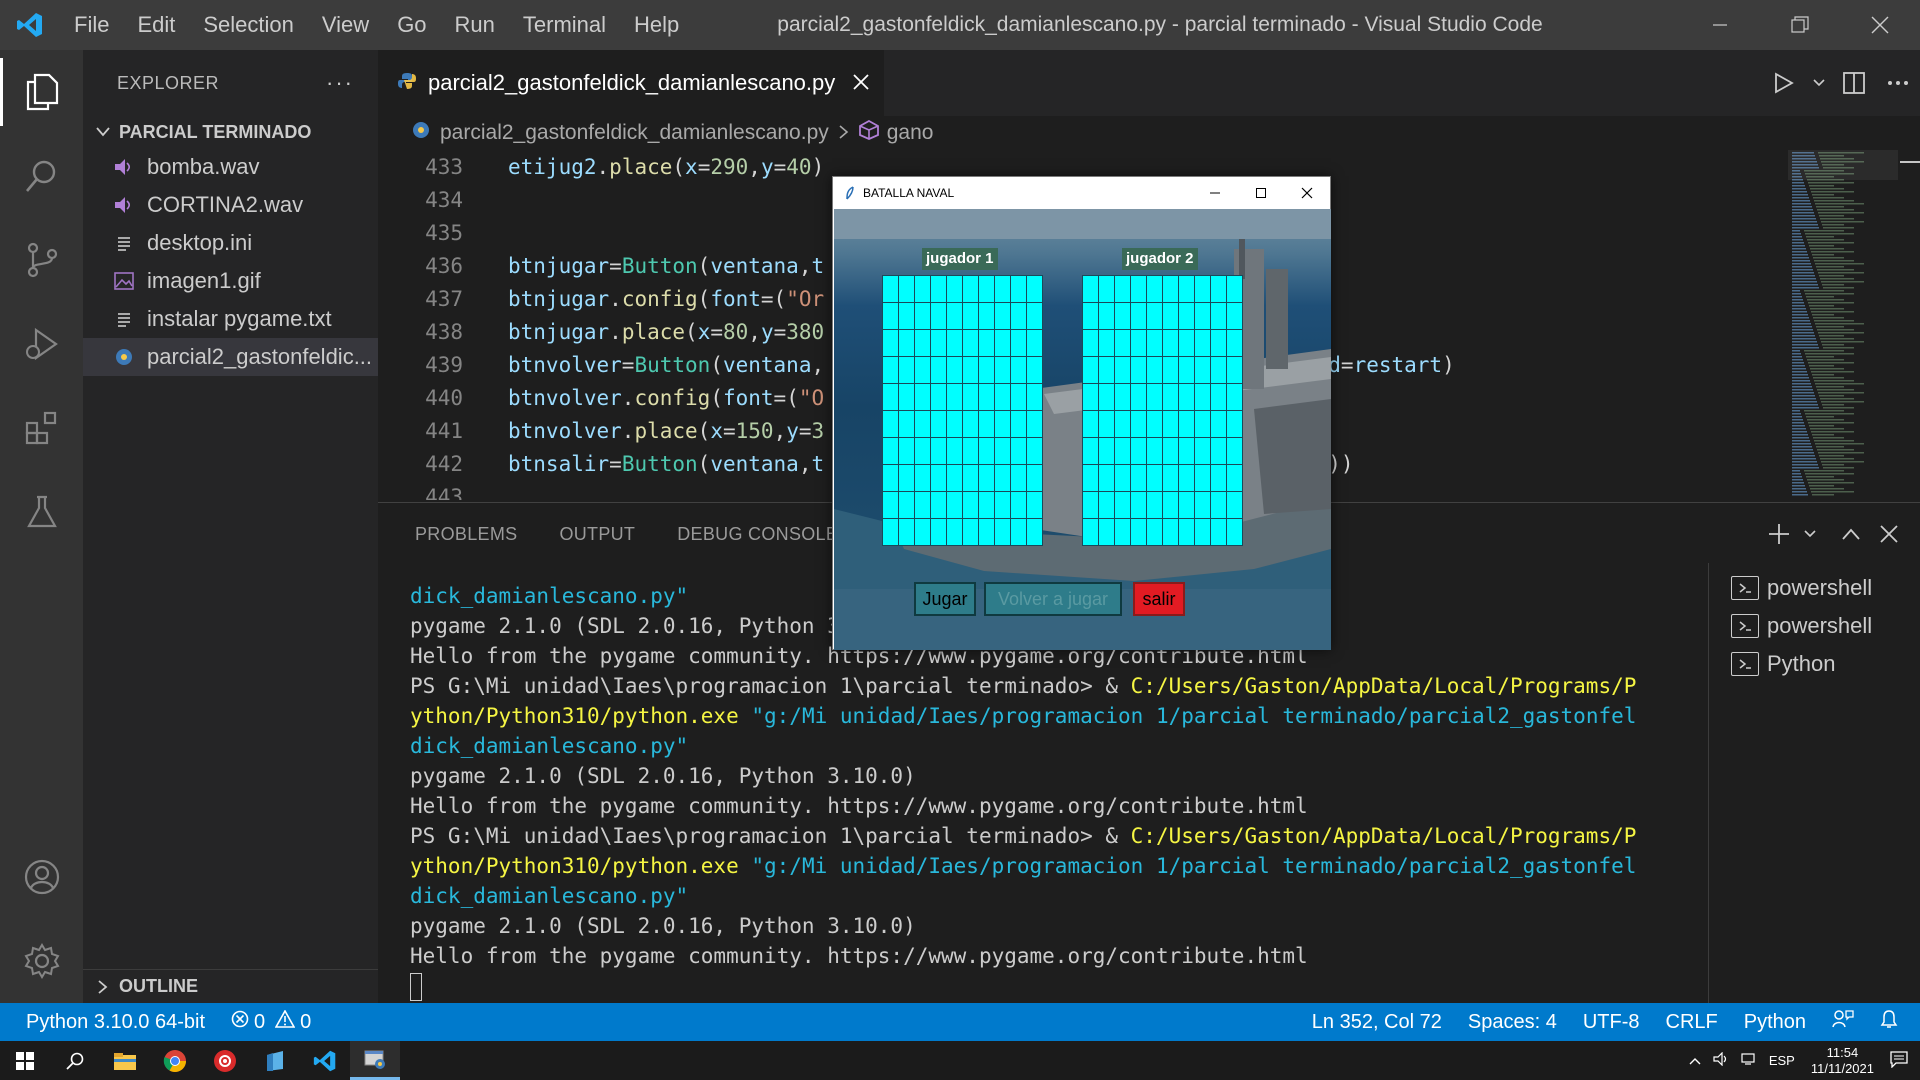  What do you see at coordinates (1898, 83) in the screenshot?
I see `more-actions-icon` at bounding box center [1898, 83].